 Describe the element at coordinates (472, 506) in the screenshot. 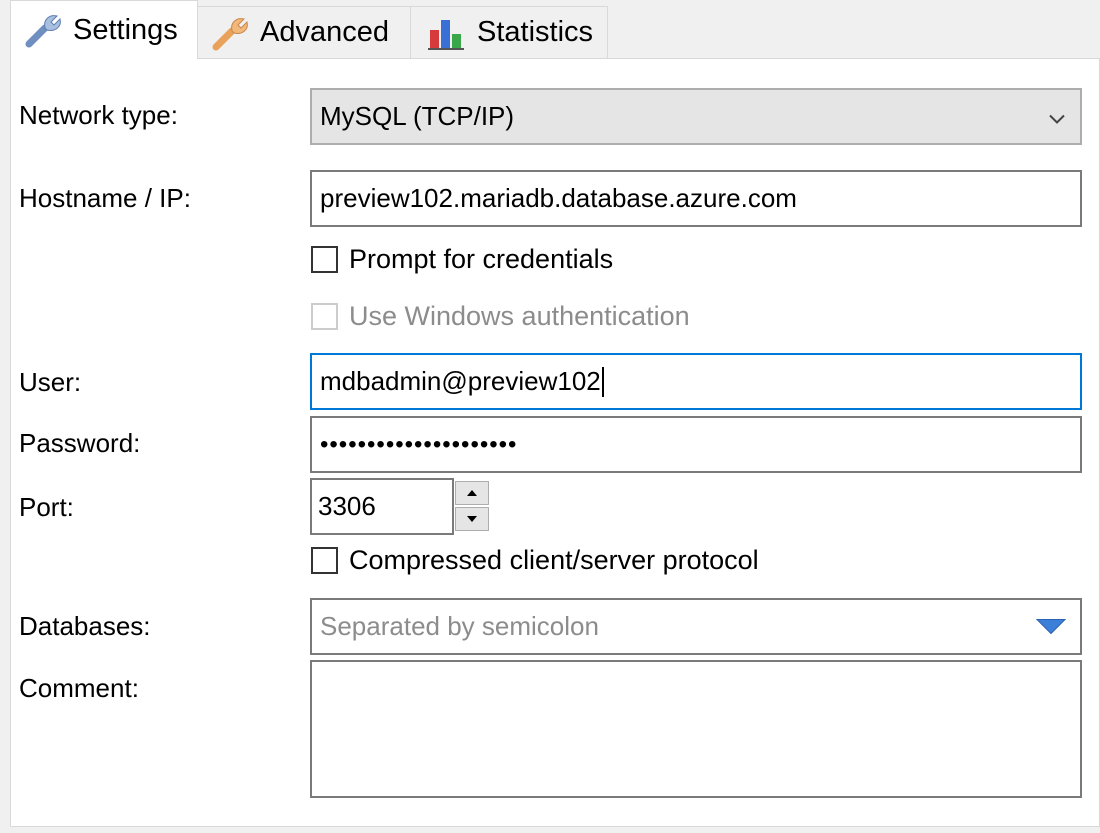

I see `port-stepper` at that location.